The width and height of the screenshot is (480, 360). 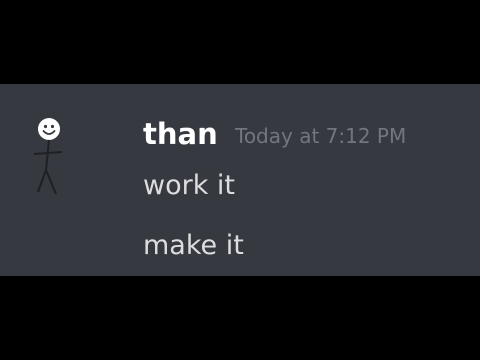 I want to click on message-text: work it, so click(x=189, y=185).